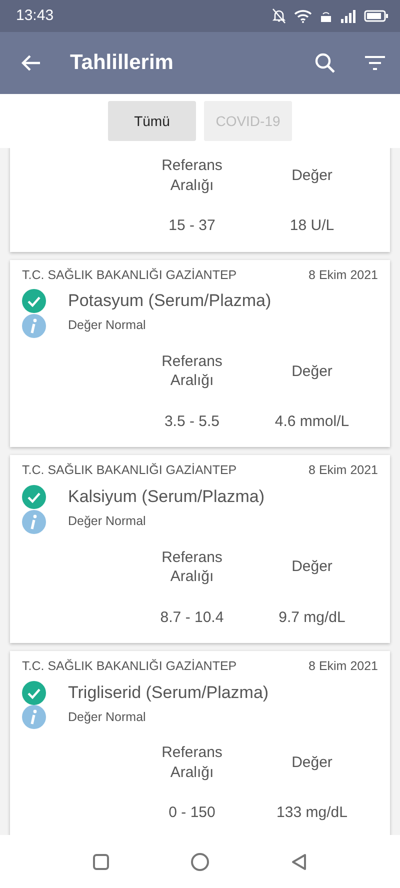  Describe the element at coordinates (312, 226) in the screenshot. I see `value-text: 18 U/L` at that location.